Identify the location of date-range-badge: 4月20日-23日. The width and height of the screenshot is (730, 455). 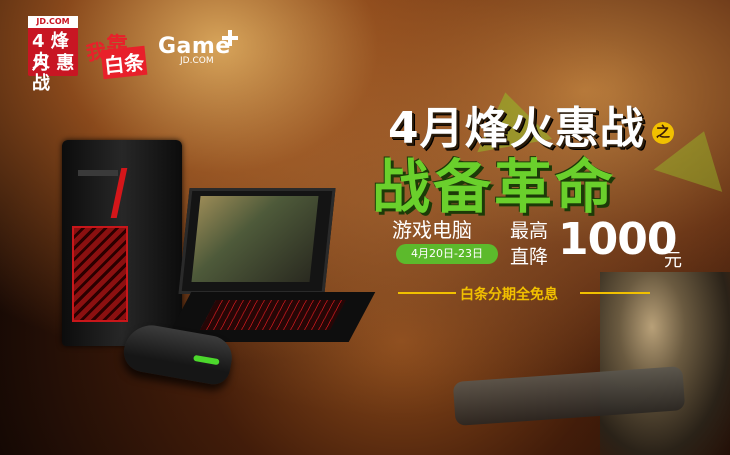
(447, 254).